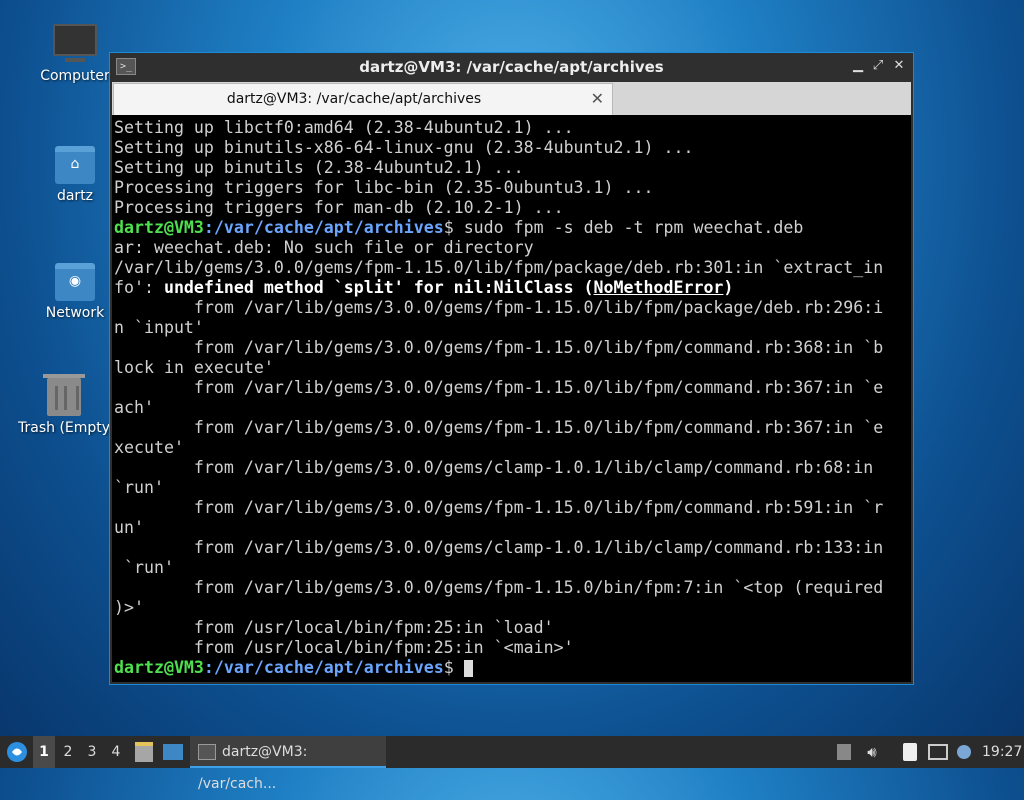 The height and width of the screenshot is (800, 1024). I want to click on taskbar: 1 2 3 4 dartz@VM3: /var/cach... 🔊︎ 19:27, so click(512, 764).